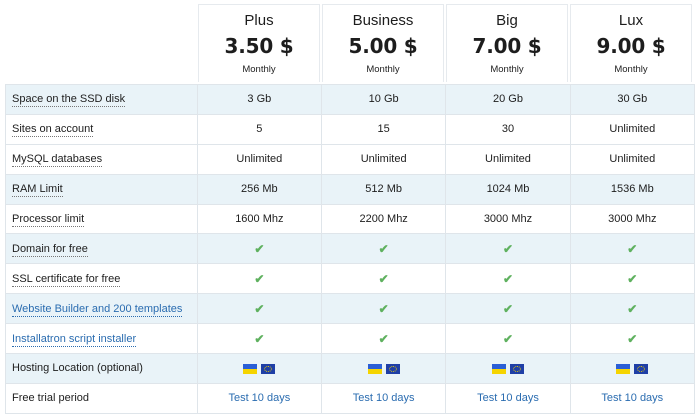  Describe the element at coordinates (74, 339) in the screenshot. I see `installatron-link: Installatron script installer` at that location.